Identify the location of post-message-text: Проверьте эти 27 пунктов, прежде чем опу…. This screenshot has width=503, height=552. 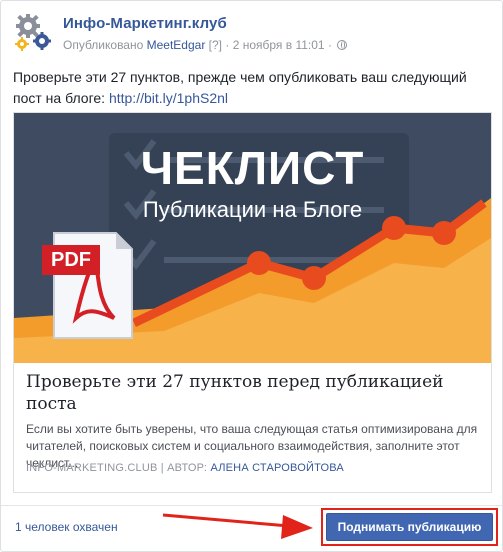
(240, 87).